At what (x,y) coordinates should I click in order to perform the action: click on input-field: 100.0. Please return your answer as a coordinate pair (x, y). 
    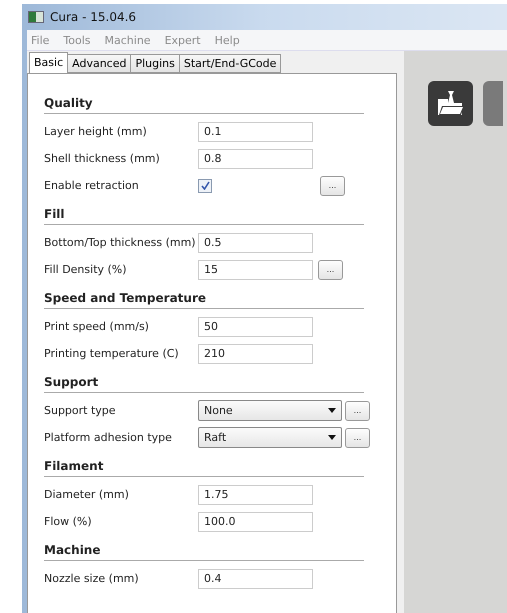
    Looking at the image, I should click on (255, 522).